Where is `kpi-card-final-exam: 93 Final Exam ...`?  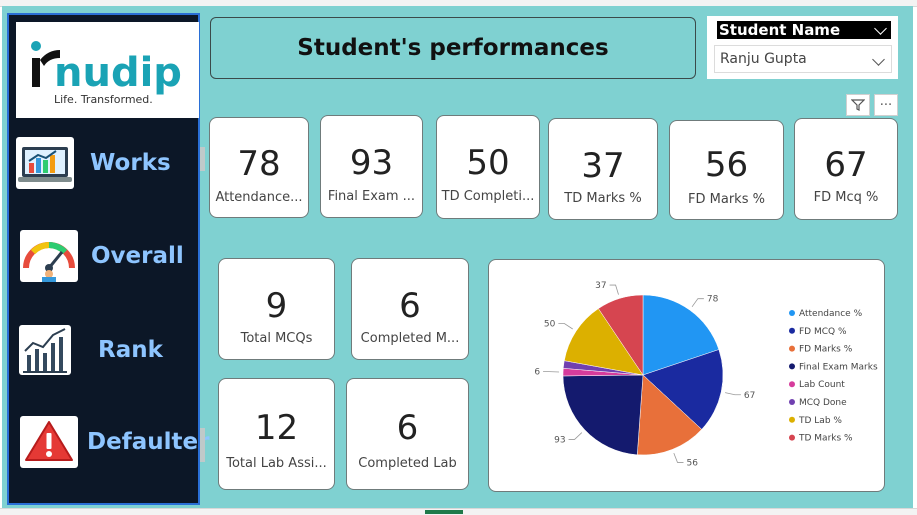 kpi-card-final-exam: 93 Final Exam ... is located at coordinates (371, 166).